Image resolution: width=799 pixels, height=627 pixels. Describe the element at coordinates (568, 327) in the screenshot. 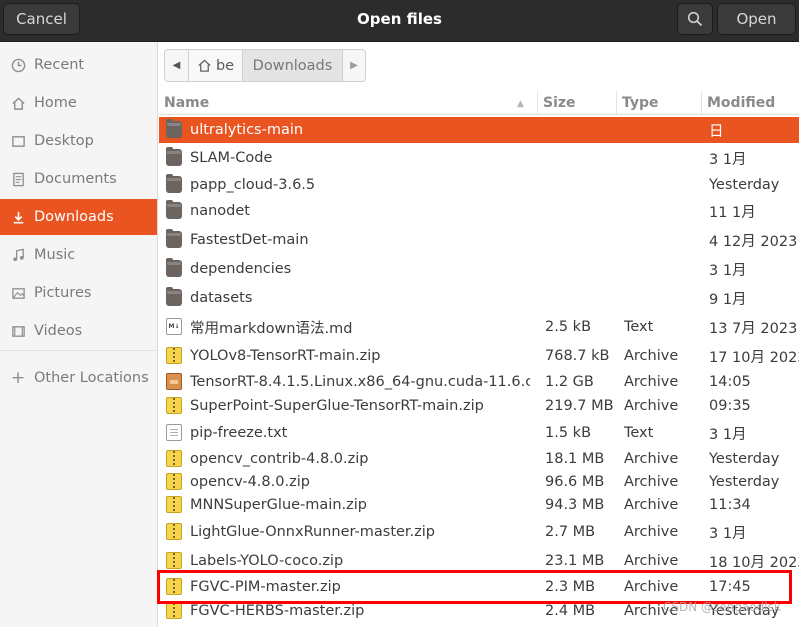

I see `file-size: 2.5 kB` at that location.